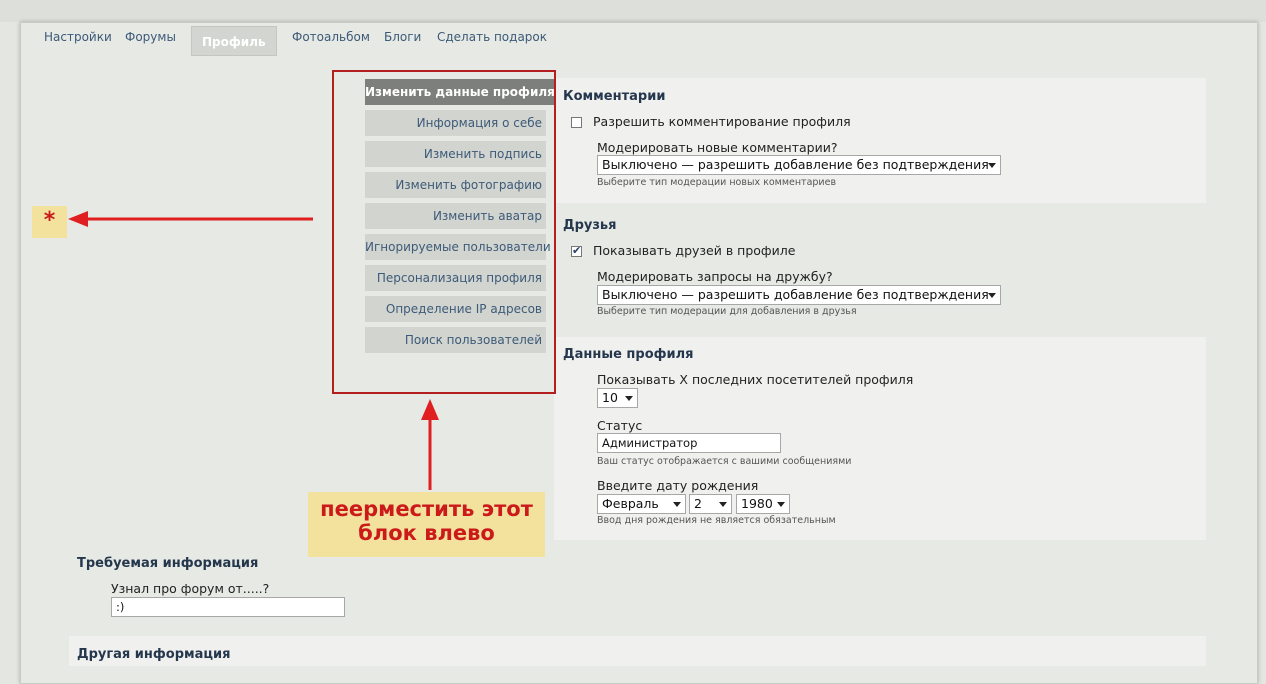  Describe the element at coordinates (426, 533) in the screenshot. I see `annotation-note-line2: блок влево` at that location.